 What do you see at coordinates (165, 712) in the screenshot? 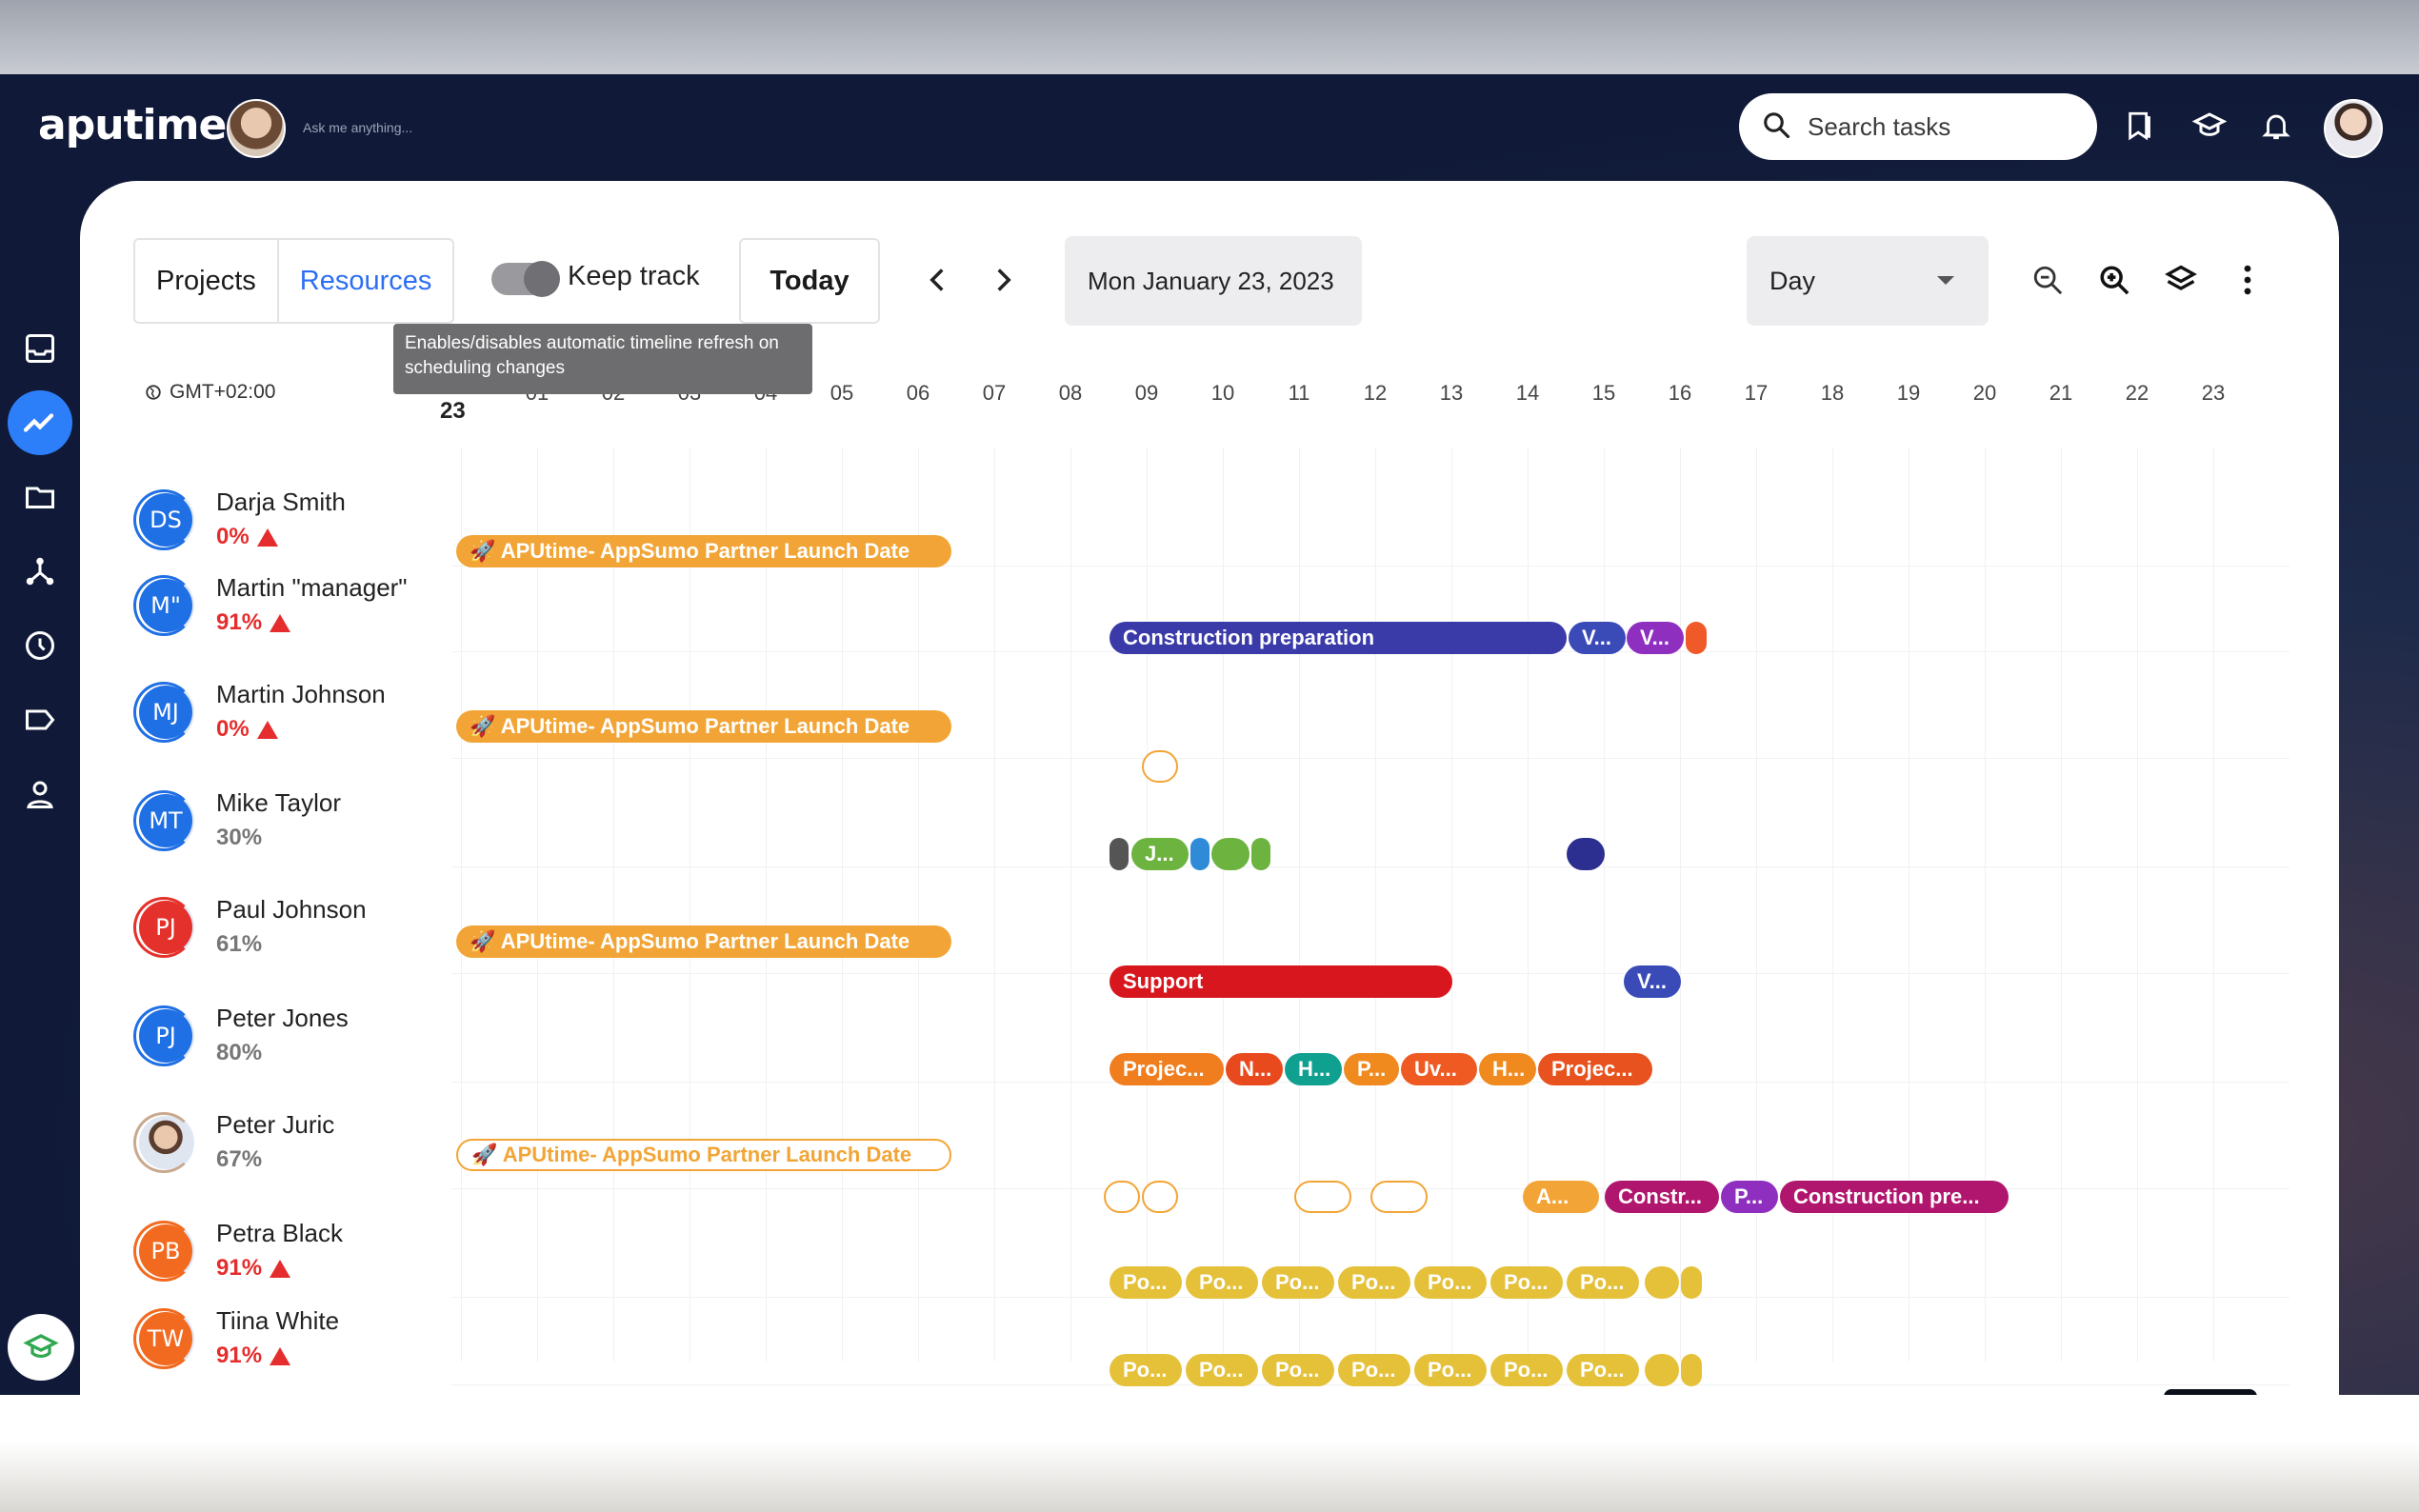
I see `resource-avatar: MJ` at bounding box center [165, 712].